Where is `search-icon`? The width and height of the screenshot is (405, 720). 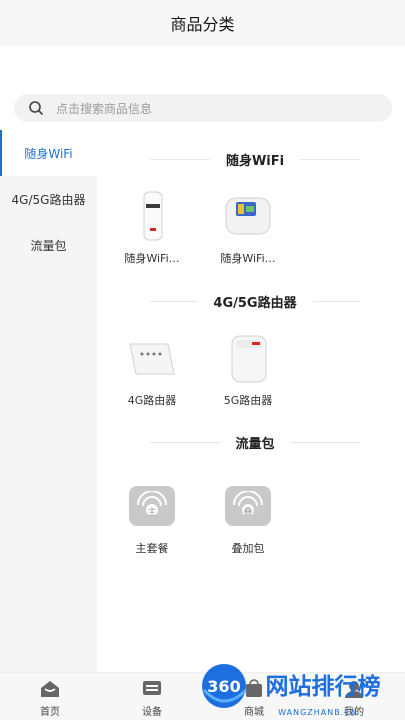
search-icon is located at coordinates (36, 108).